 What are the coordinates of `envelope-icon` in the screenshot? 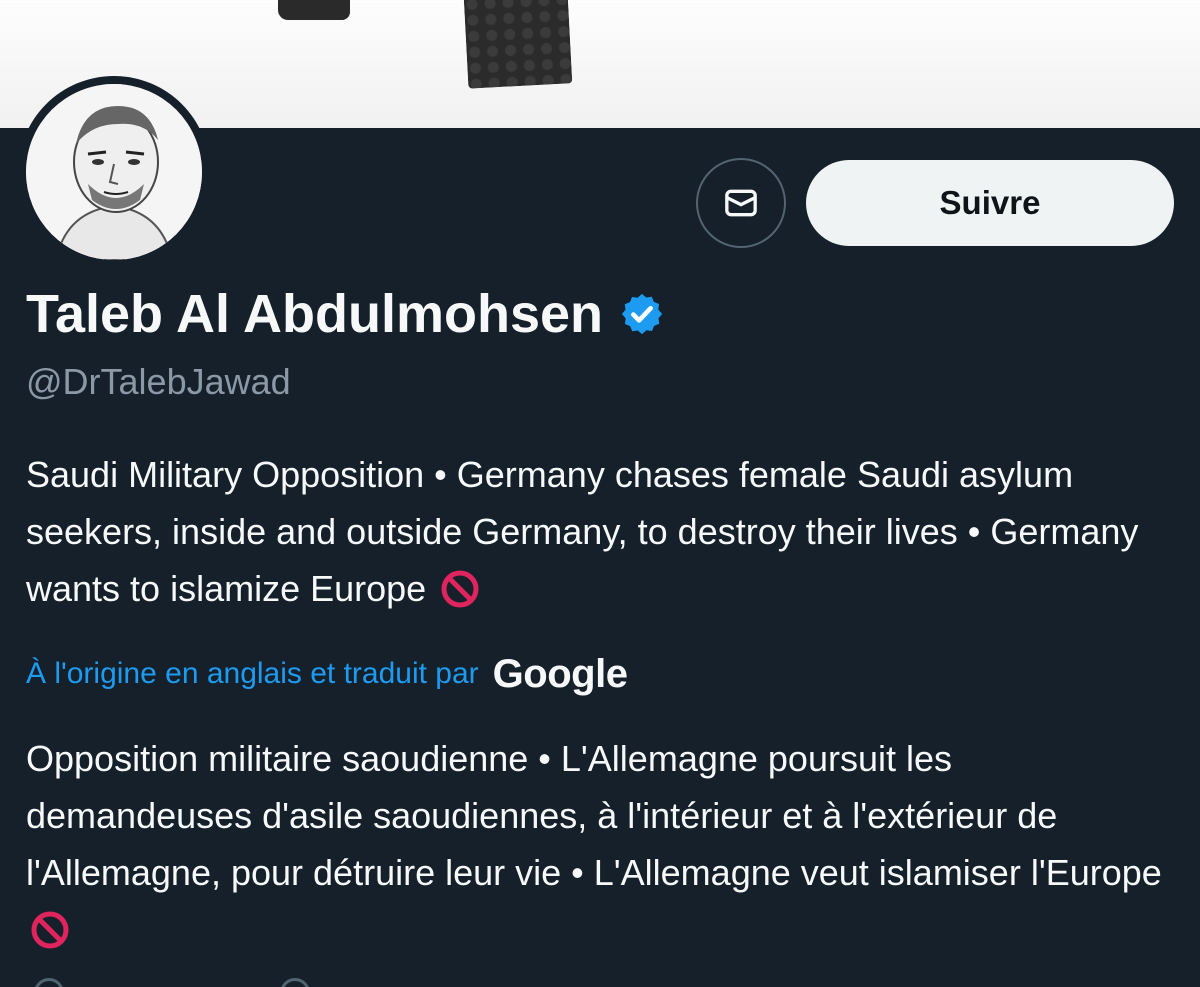 It's located at (741, 203).